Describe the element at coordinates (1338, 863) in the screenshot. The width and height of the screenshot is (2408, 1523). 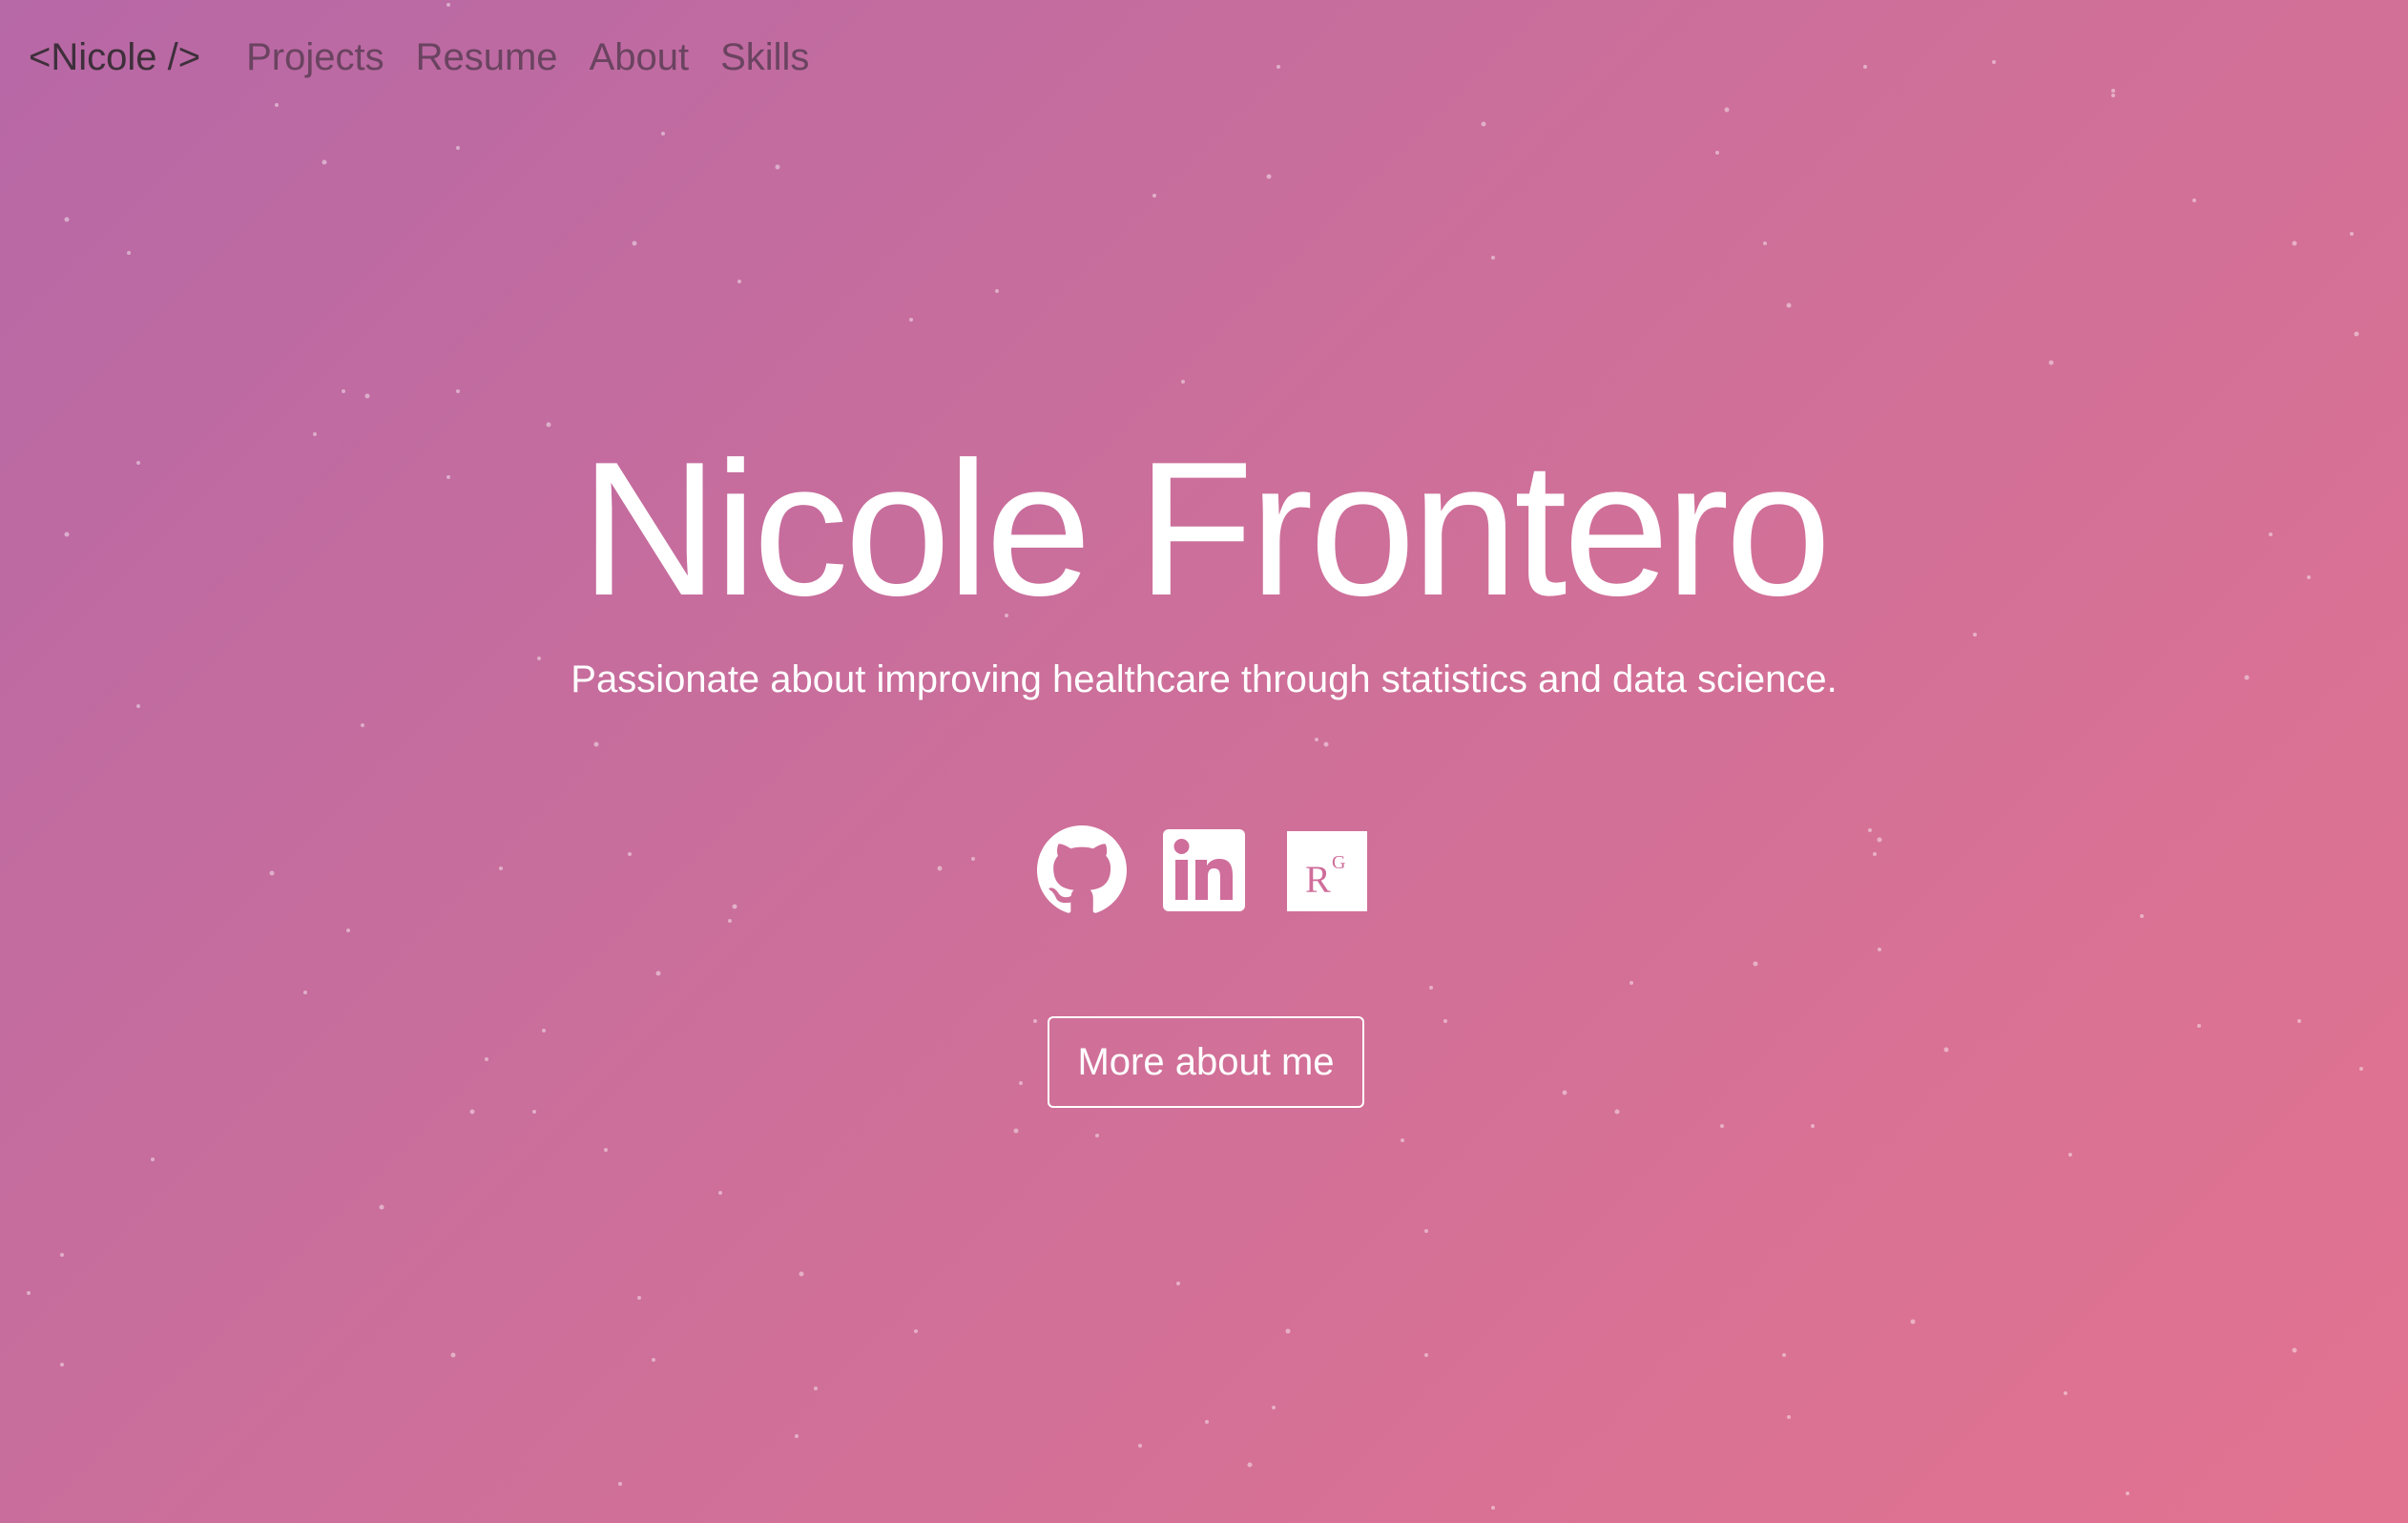
I see `svg-text: G` at that location.